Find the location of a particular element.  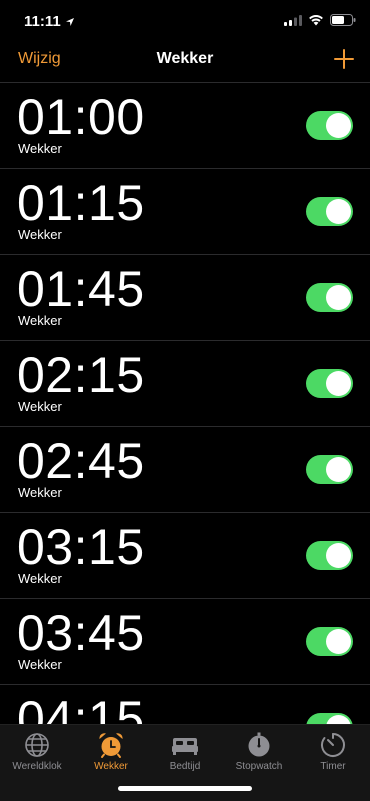

alarm-row: 01:15 Wekker is located at coordinates (185, 211).